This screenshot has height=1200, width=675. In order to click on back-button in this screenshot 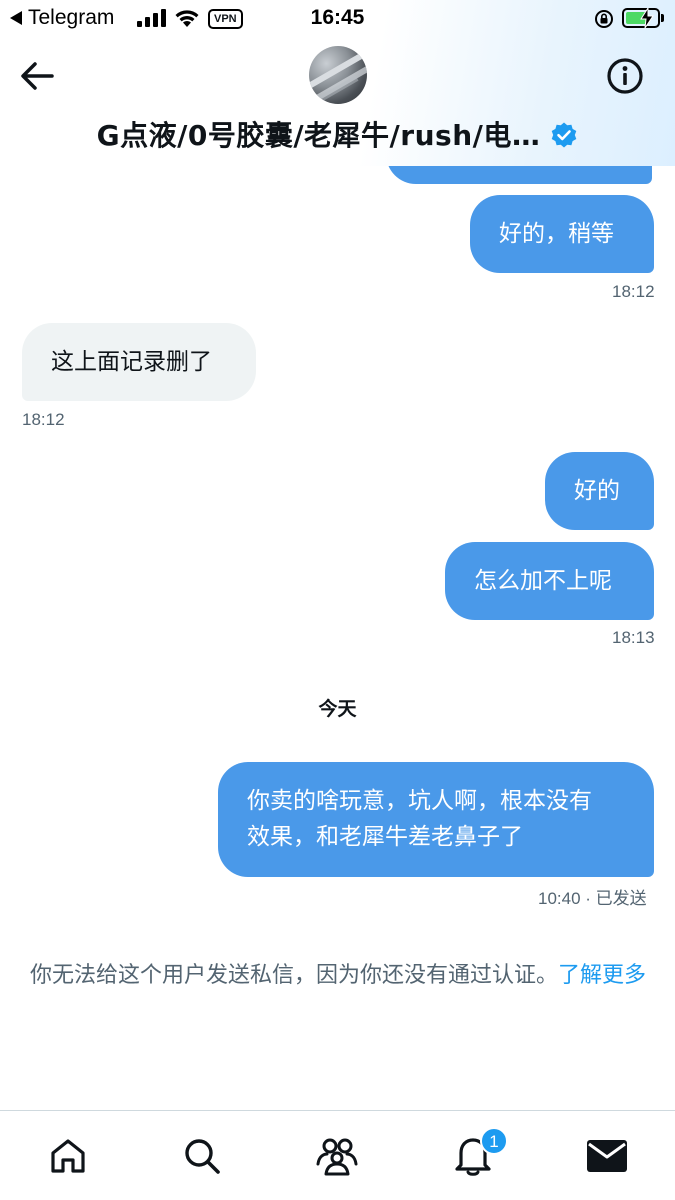, I will do `click(38, 76)`.